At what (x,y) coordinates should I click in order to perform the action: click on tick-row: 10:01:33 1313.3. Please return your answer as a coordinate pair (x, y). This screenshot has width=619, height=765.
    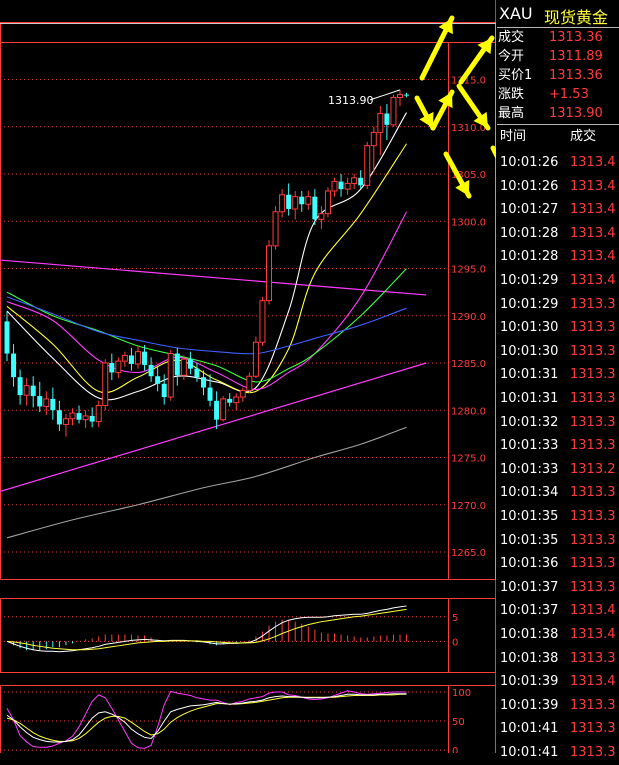
    Looking at the image, I should click on (558, 446).